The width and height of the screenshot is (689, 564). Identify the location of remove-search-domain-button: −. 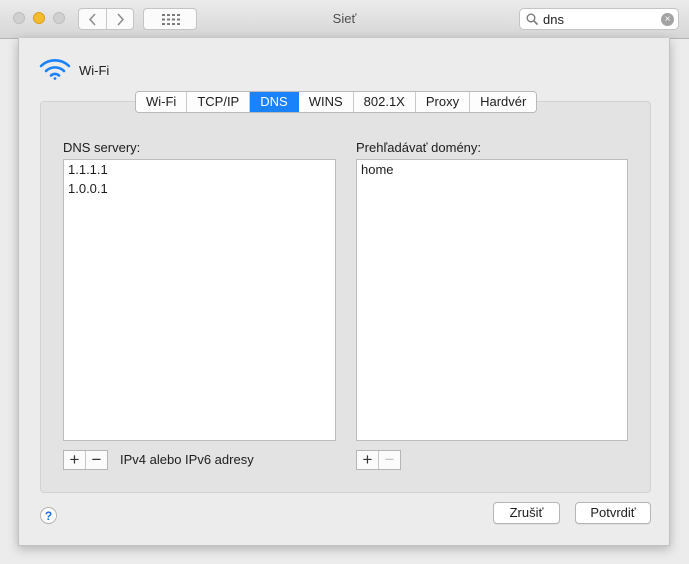
(389, 460).